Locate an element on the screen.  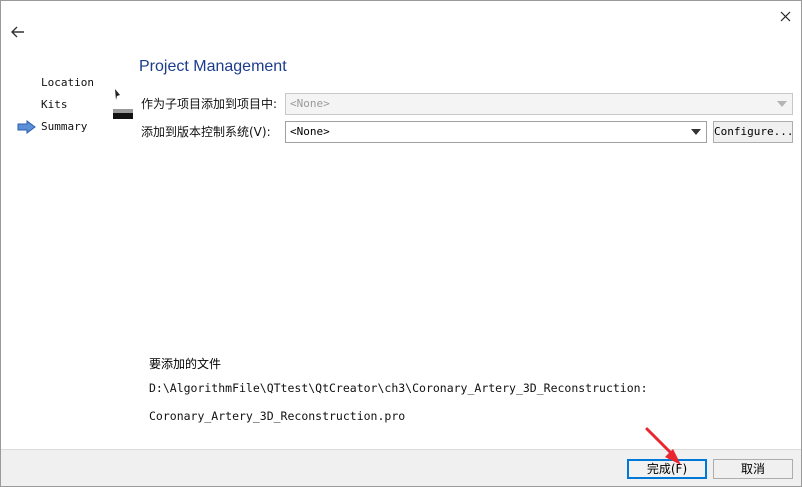
wizard-logo-icon is located at coordinates (123, 104).